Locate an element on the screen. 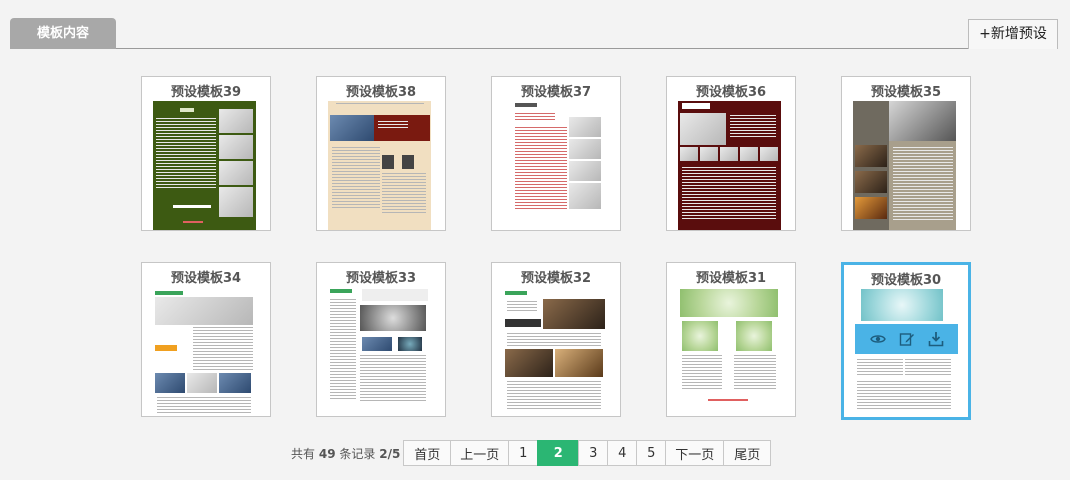  page-5-button: 5 is located at coordinates (651, 453).